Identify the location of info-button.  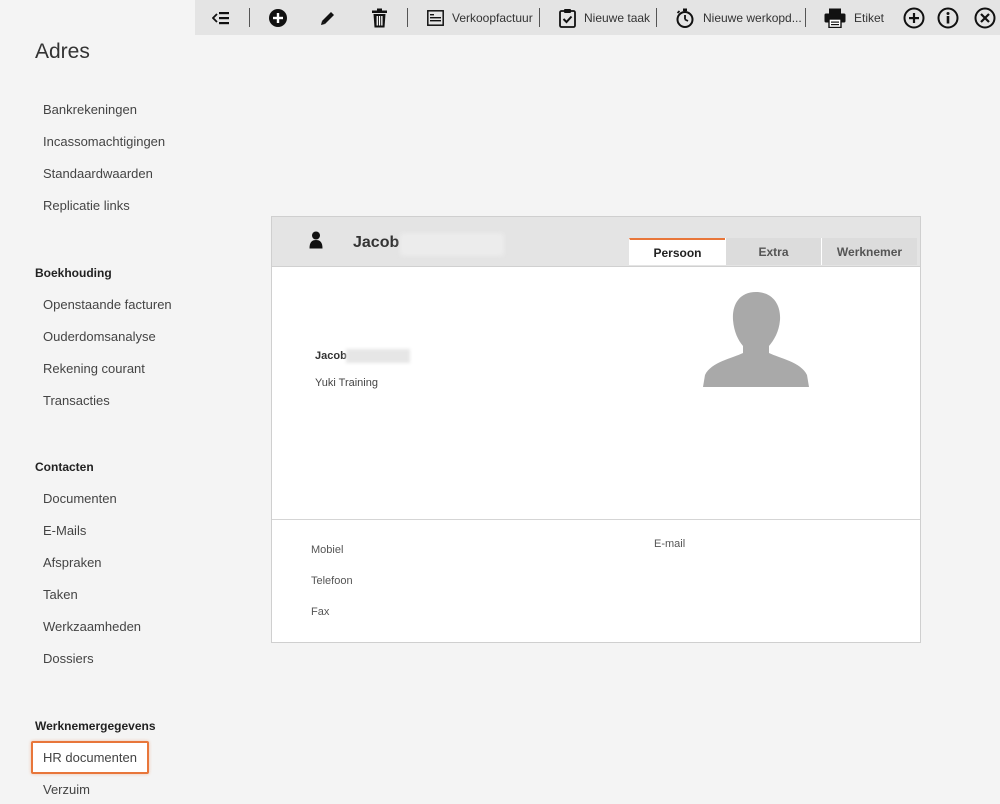
(948, 17).